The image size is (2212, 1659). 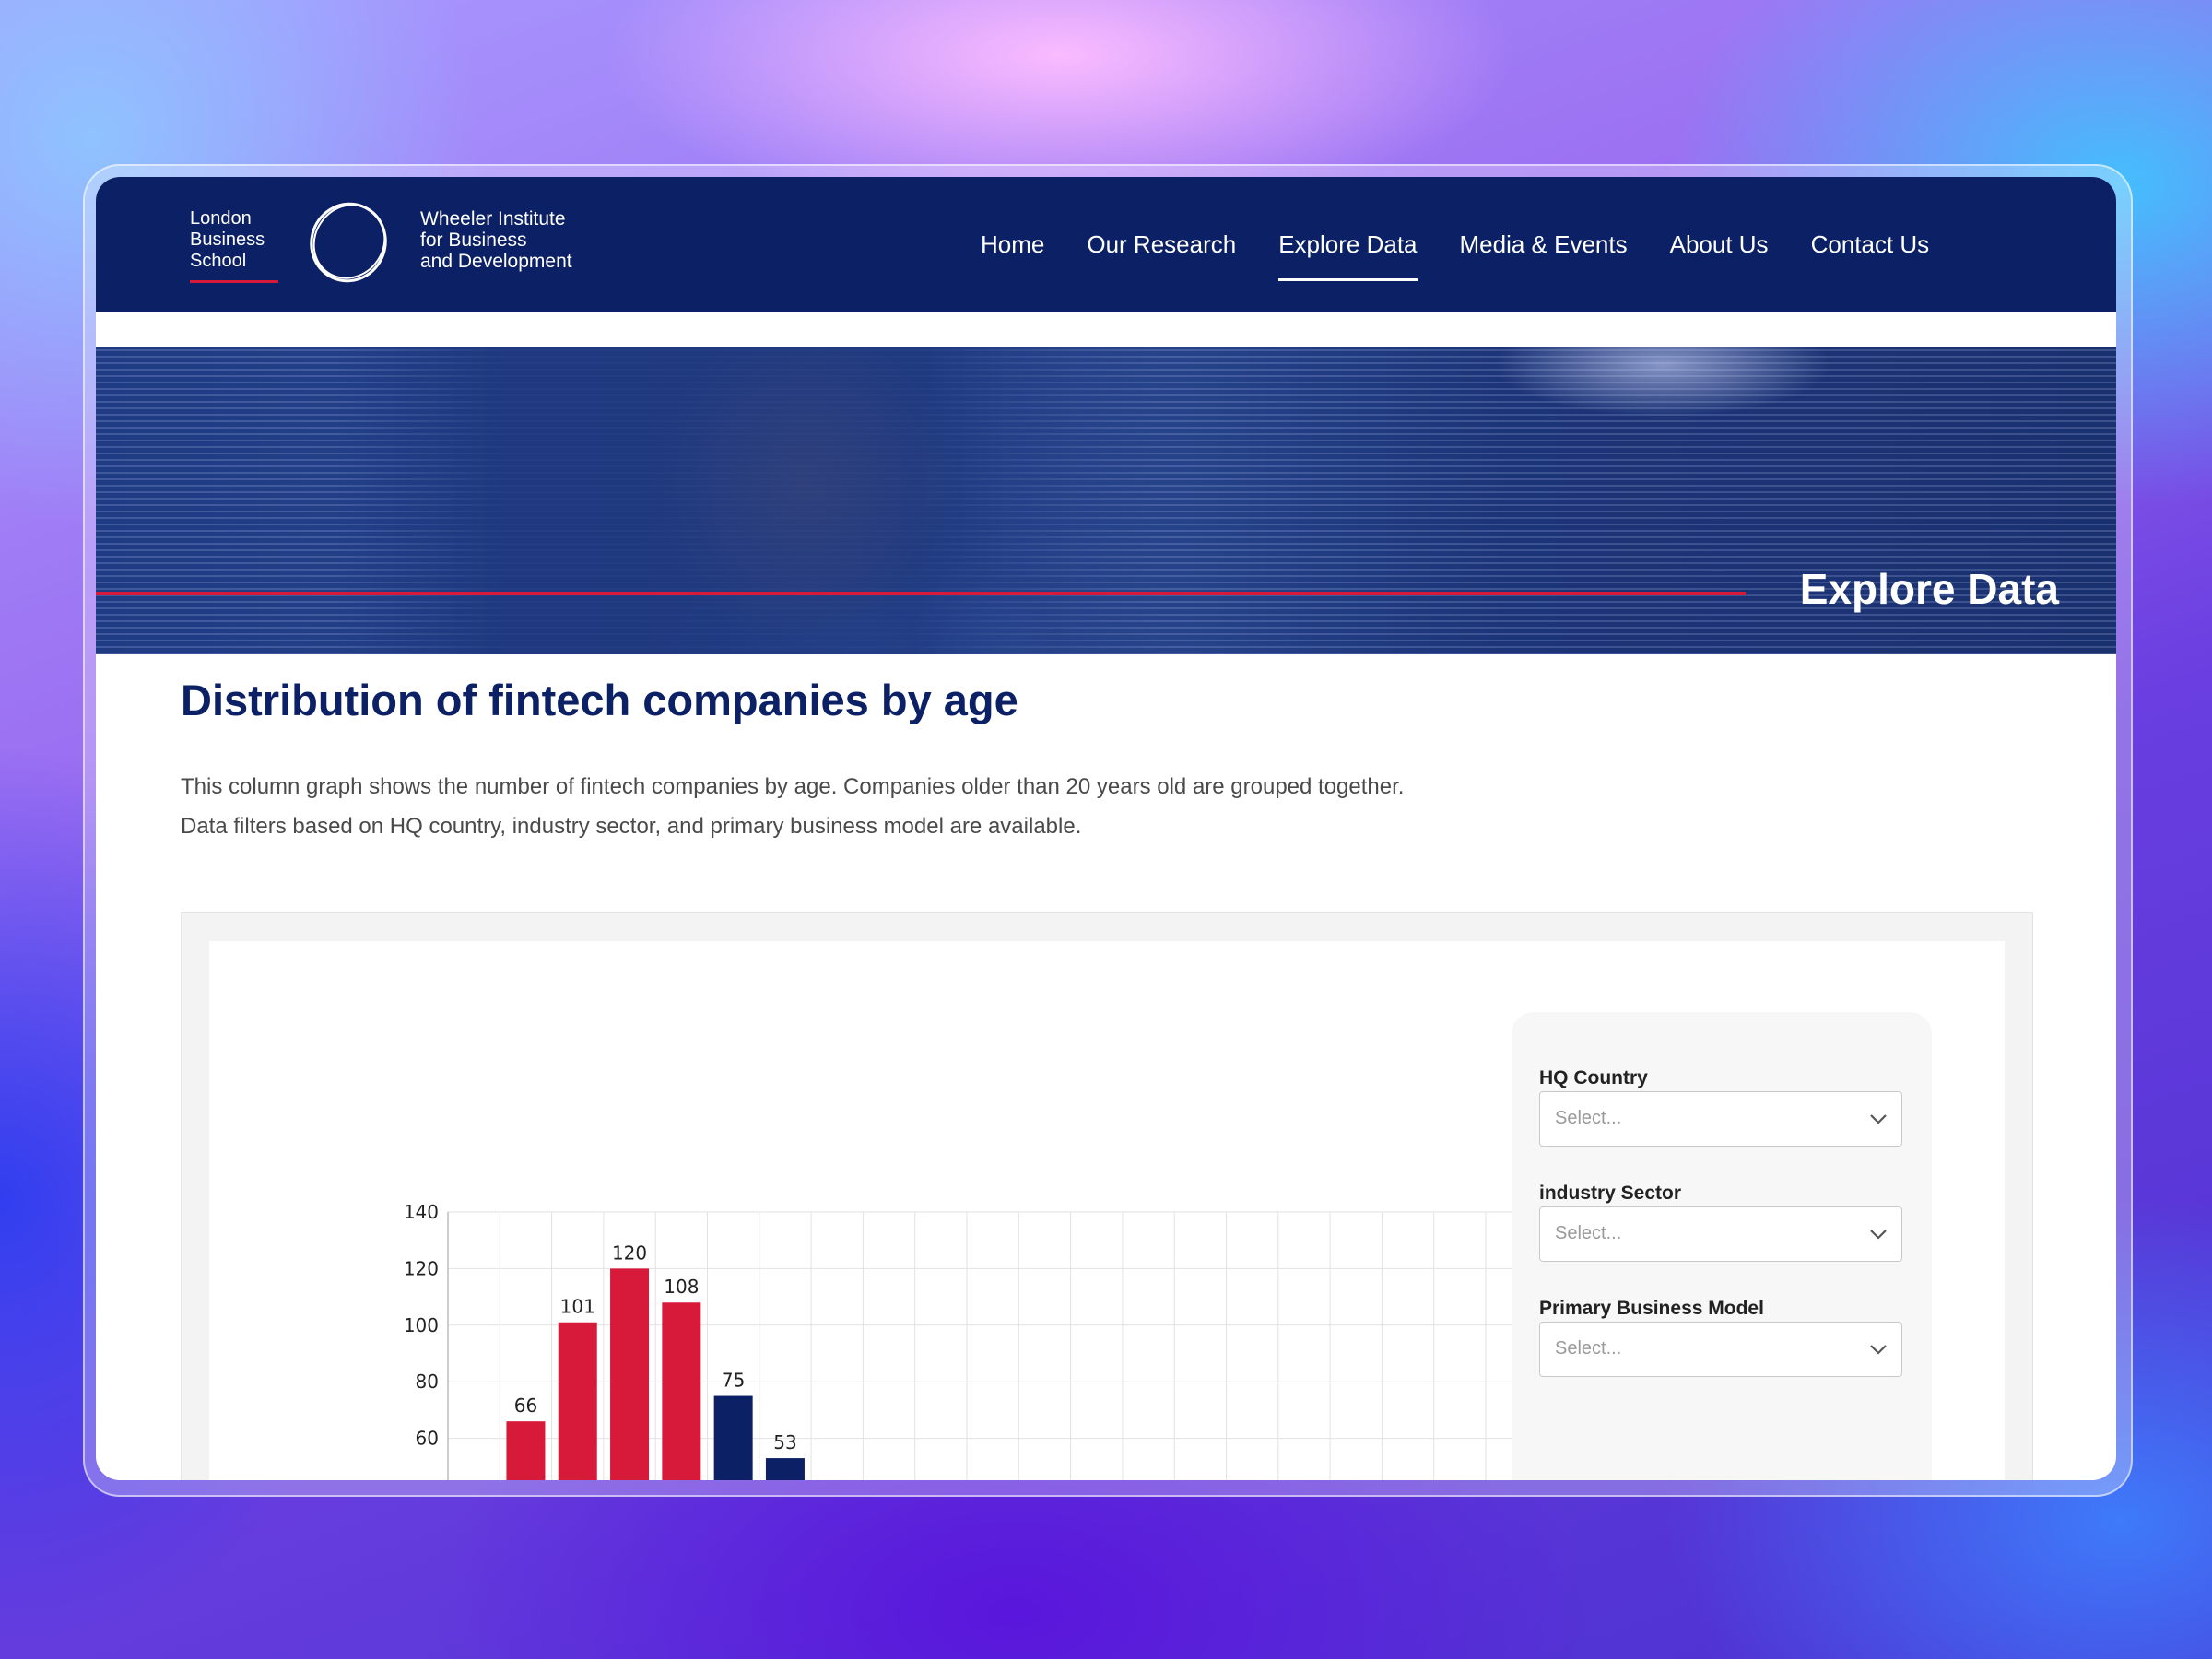 What do you see at coordinates (599, 700) in the screenshot?
I see `page-title: Distribution of fintech companies by age` at bounding box center [599, 700].